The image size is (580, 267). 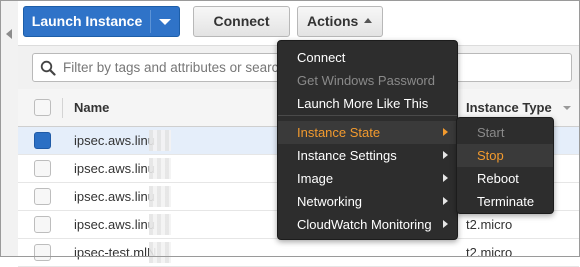 I want to click on menu-item-label: Launch More Like This, so click(x=363, y=103).